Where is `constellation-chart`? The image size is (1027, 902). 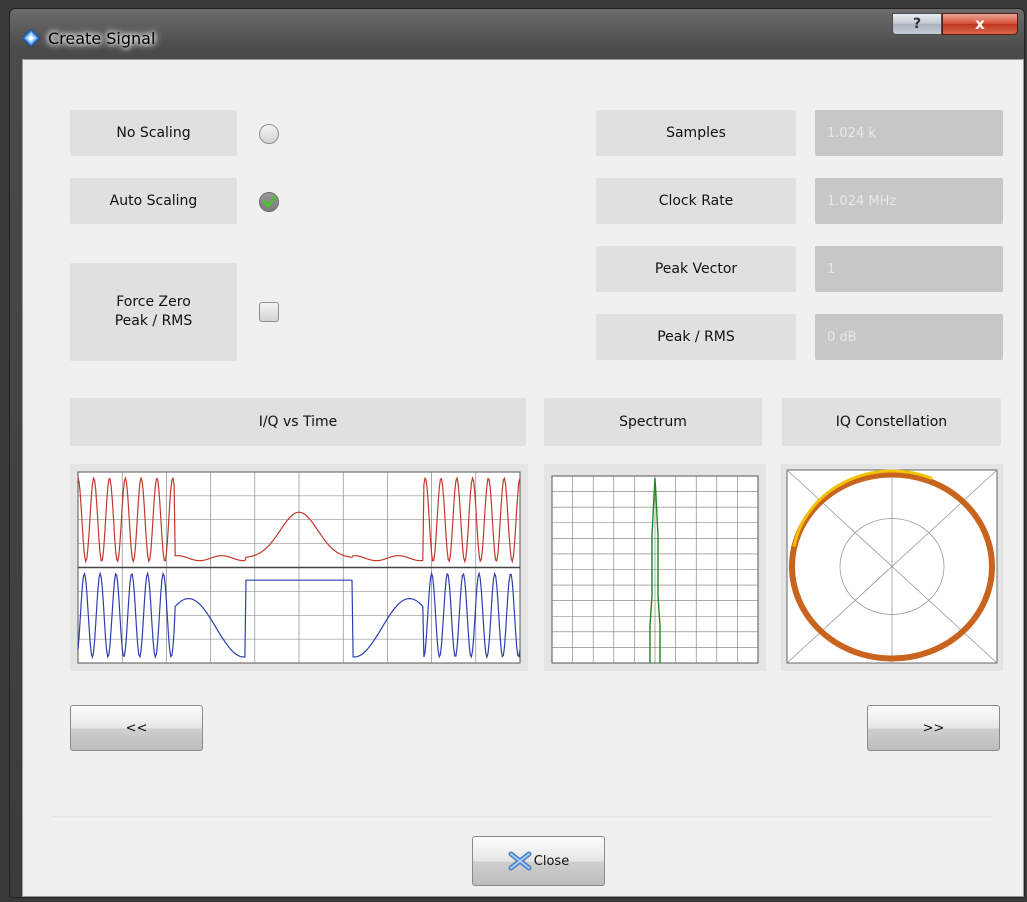
constellation-chart is located at coordinates (892, 566).